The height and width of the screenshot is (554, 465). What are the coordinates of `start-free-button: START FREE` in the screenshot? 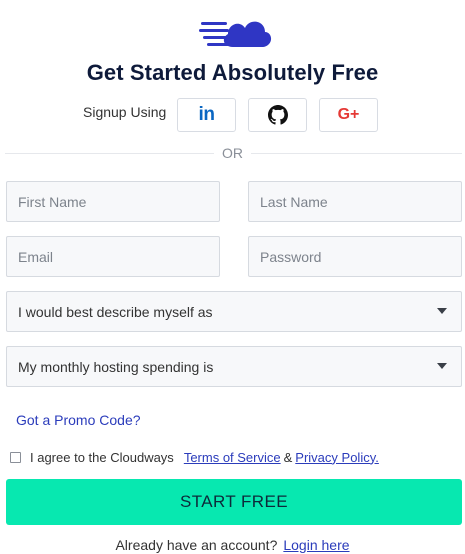 It's located at (234, 502).